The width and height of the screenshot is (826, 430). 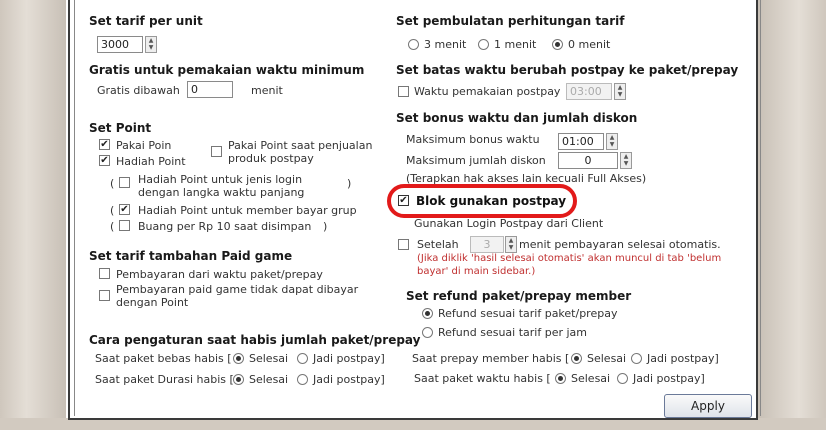 I want to click on frame-inner-line-left, so click(x=74, y=208).